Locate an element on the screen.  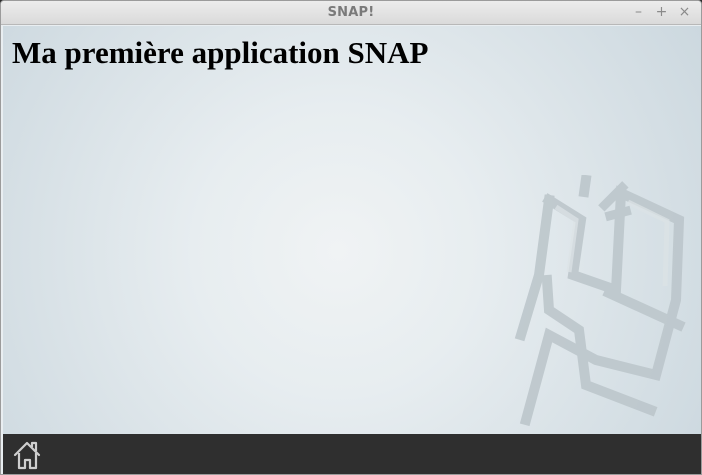
bottom-toolbar is located at coordinates (352, 454).